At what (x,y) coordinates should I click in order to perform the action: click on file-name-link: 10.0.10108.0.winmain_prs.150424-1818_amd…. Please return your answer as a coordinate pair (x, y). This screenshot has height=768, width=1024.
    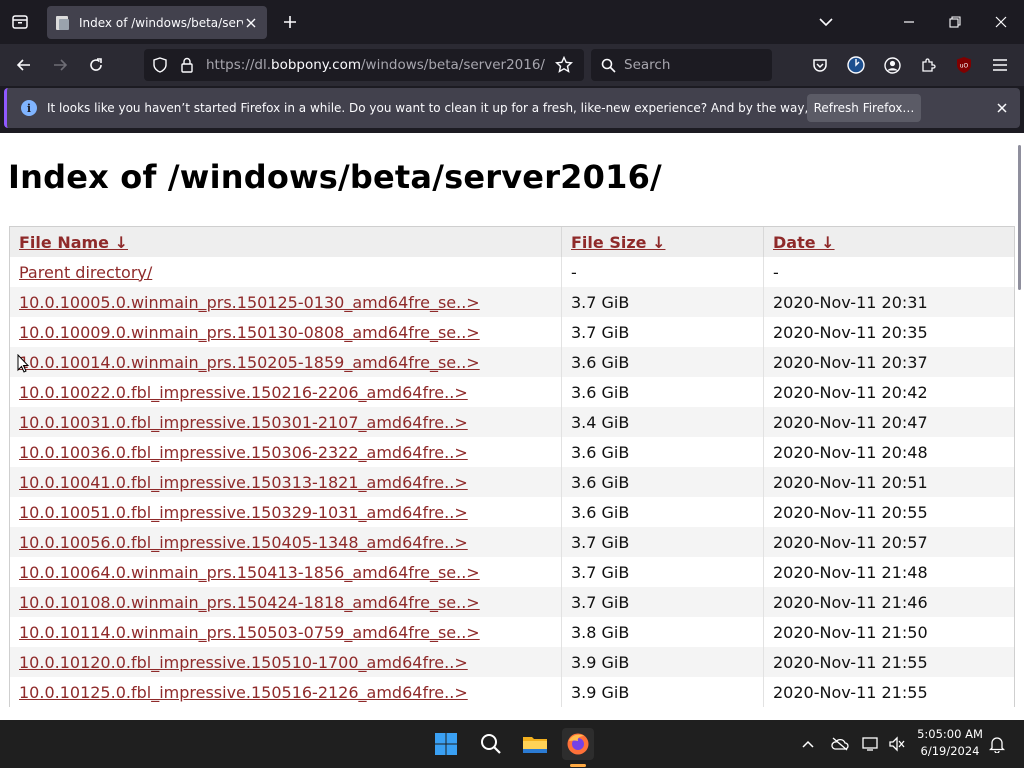
    Looking at the image, I should click on (249, 602).